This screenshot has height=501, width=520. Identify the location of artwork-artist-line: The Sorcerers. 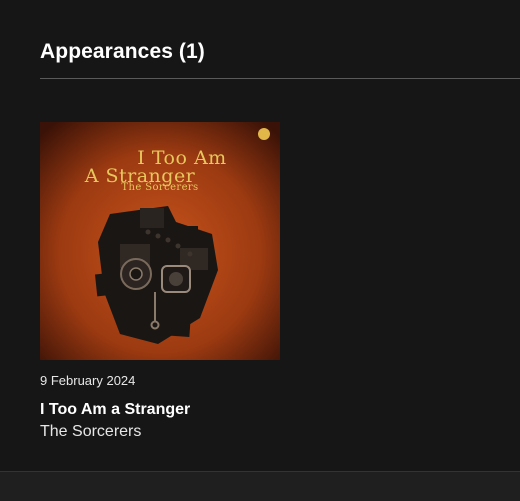
(160, 187).